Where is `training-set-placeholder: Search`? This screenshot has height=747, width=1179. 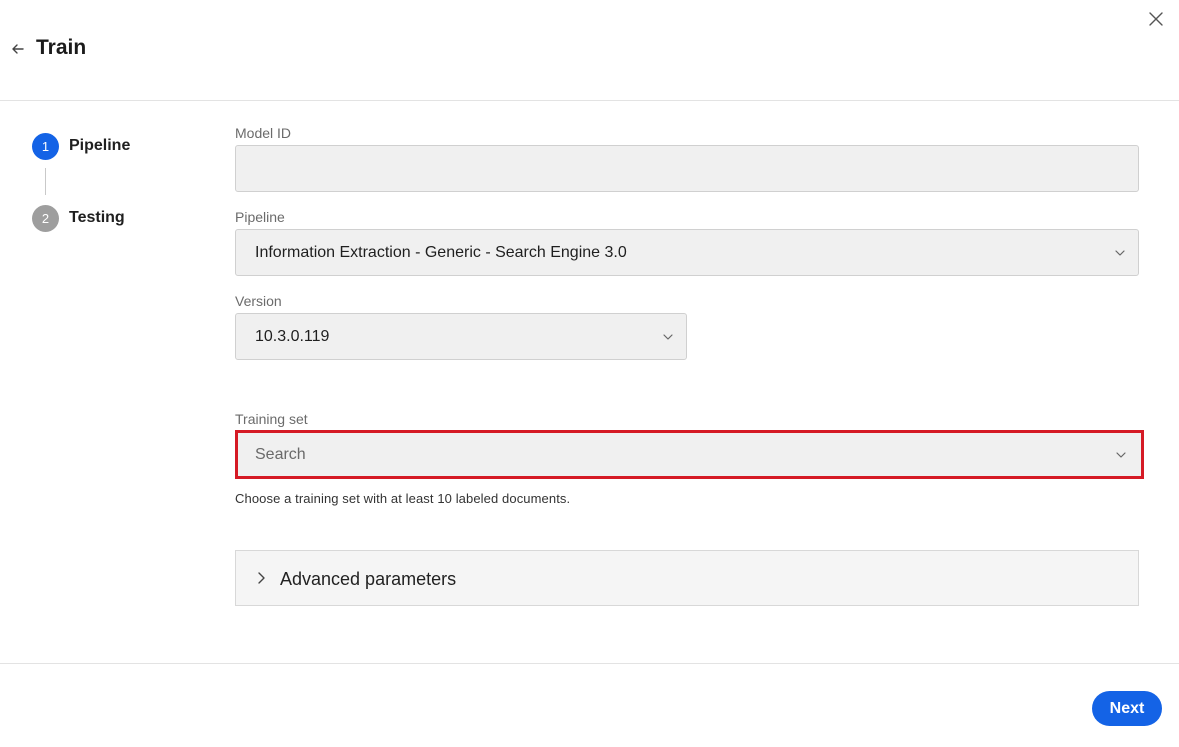 training-set-placeholder: Search is located at coordinates (280, 454).